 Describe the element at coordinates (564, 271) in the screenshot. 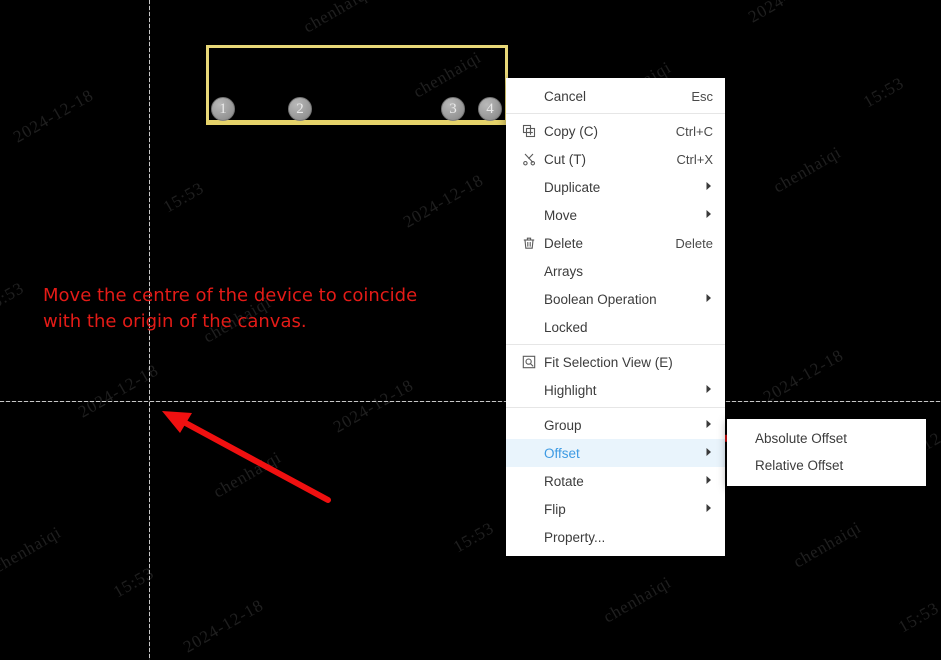

I see `menu-item-label: Arrays` at that location.